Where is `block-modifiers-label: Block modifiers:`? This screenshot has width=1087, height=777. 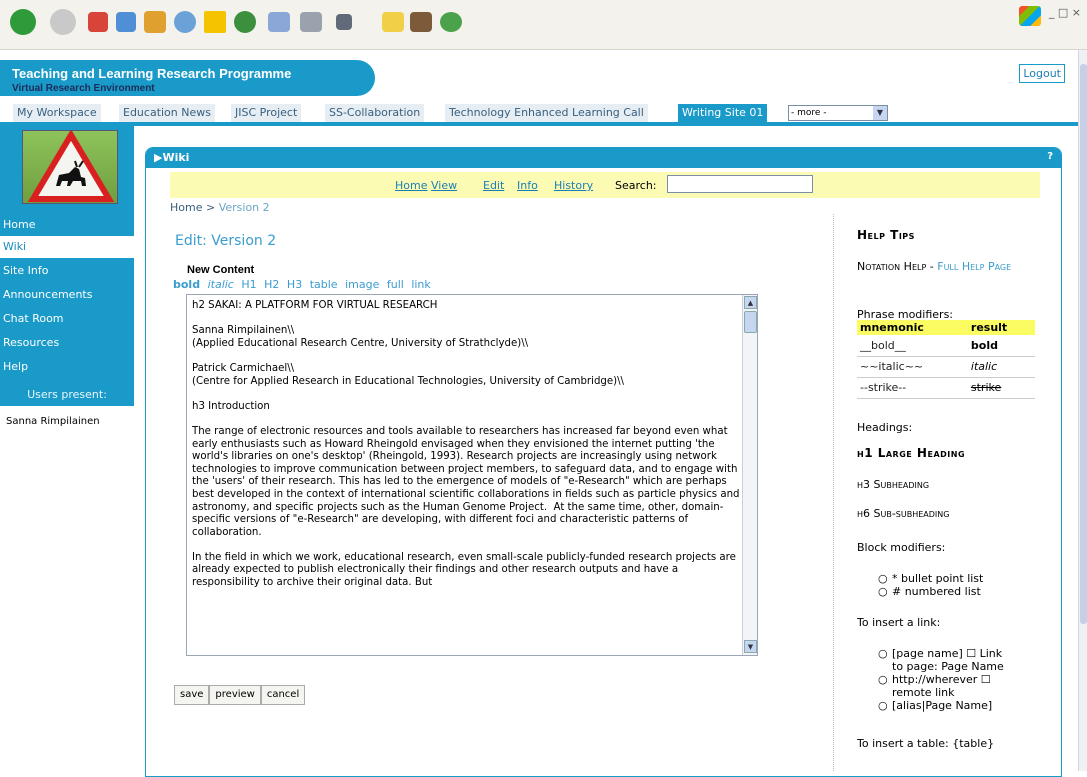 block-modifiers-label: Block modifiers: is located at coordinates (901, 547).